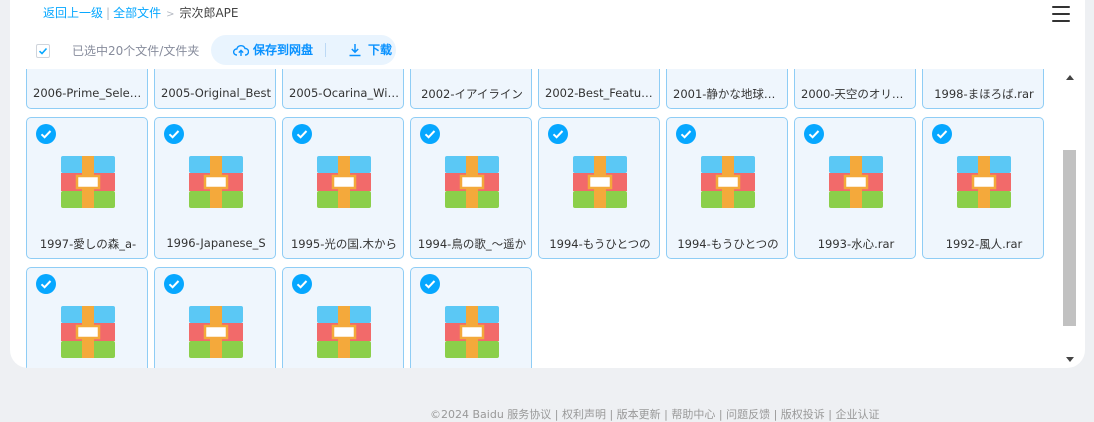 This screenshot has width=1094, height=422. I want to click on scroll-up-arrow-icon, so click(1070, 77).